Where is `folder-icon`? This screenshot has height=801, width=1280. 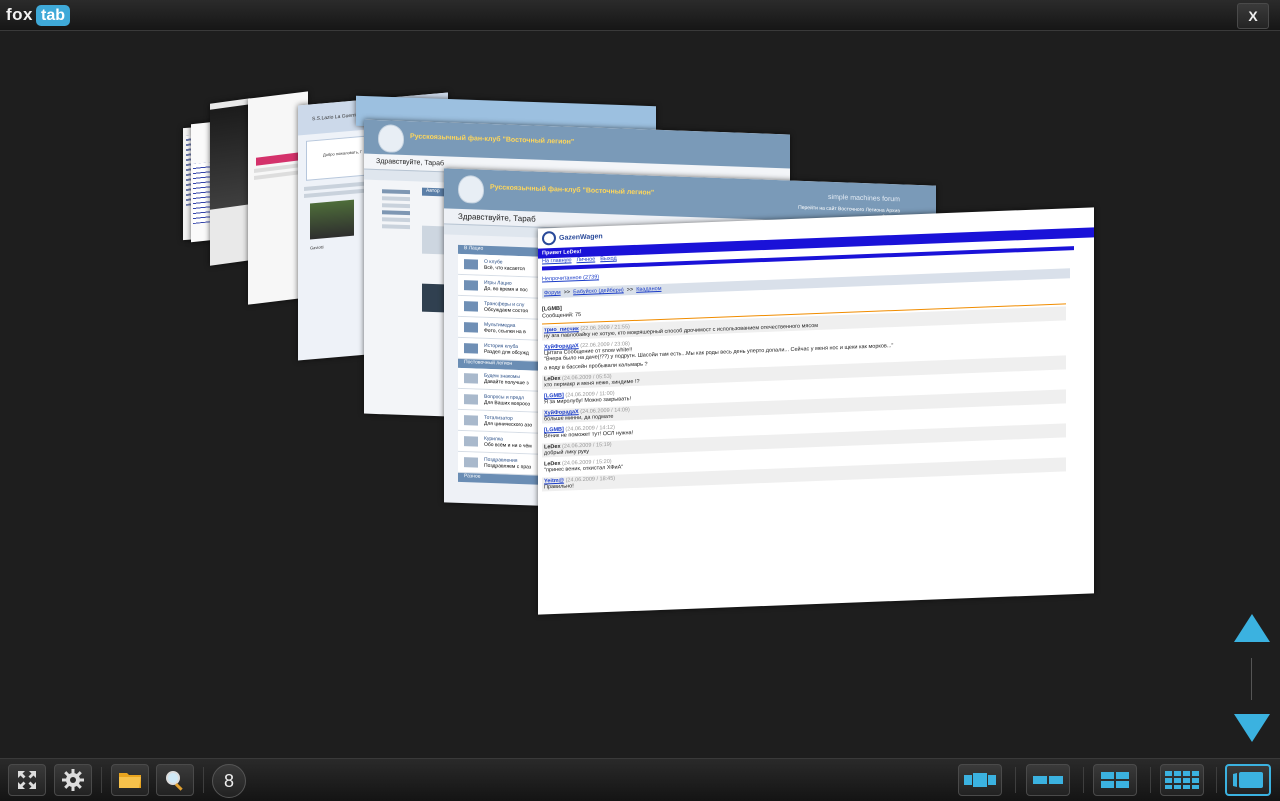 folder-icon is located at coordinates (130, 780).